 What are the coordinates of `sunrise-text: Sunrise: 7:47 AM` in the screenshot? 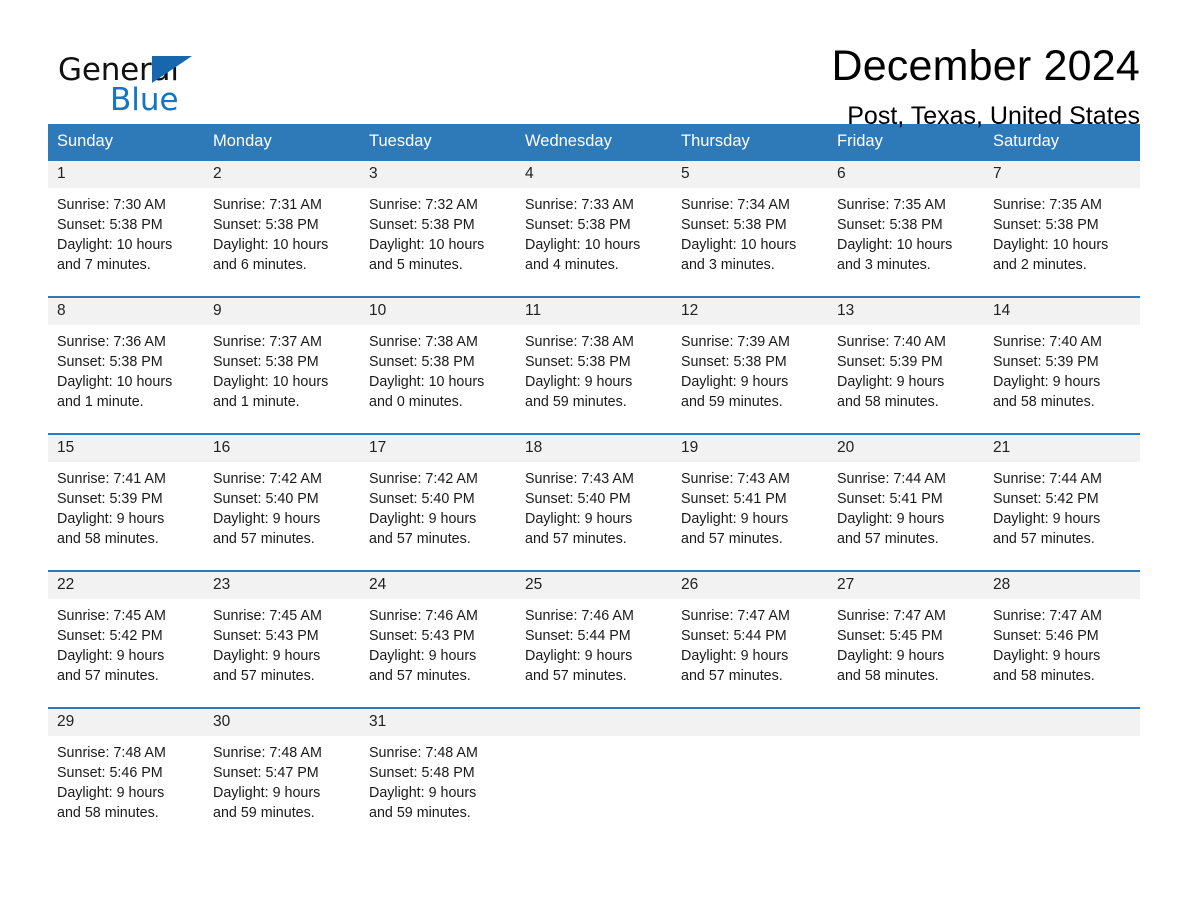 It's located at (1047, 615).